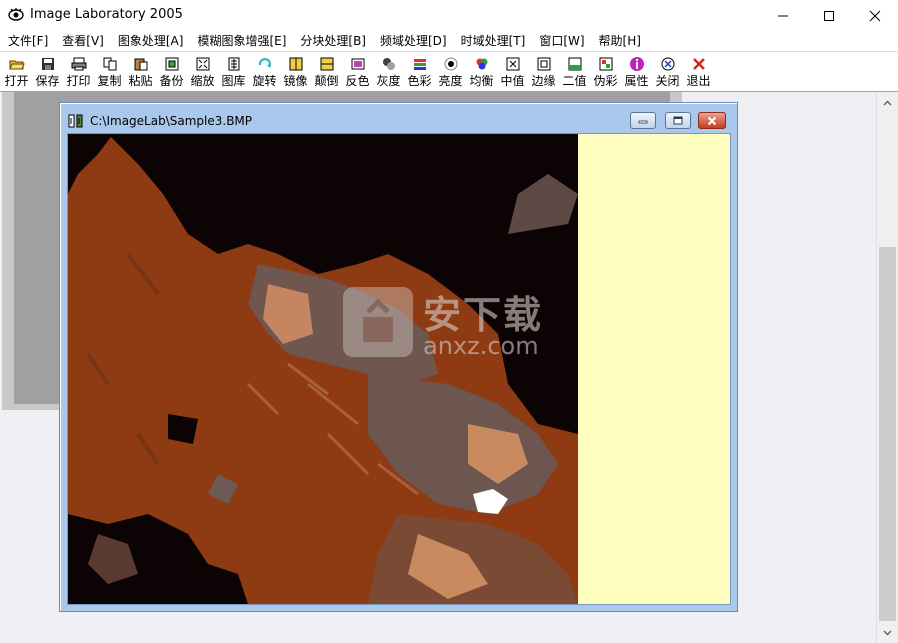  I want to click on exit-icon, so click(698, 64).